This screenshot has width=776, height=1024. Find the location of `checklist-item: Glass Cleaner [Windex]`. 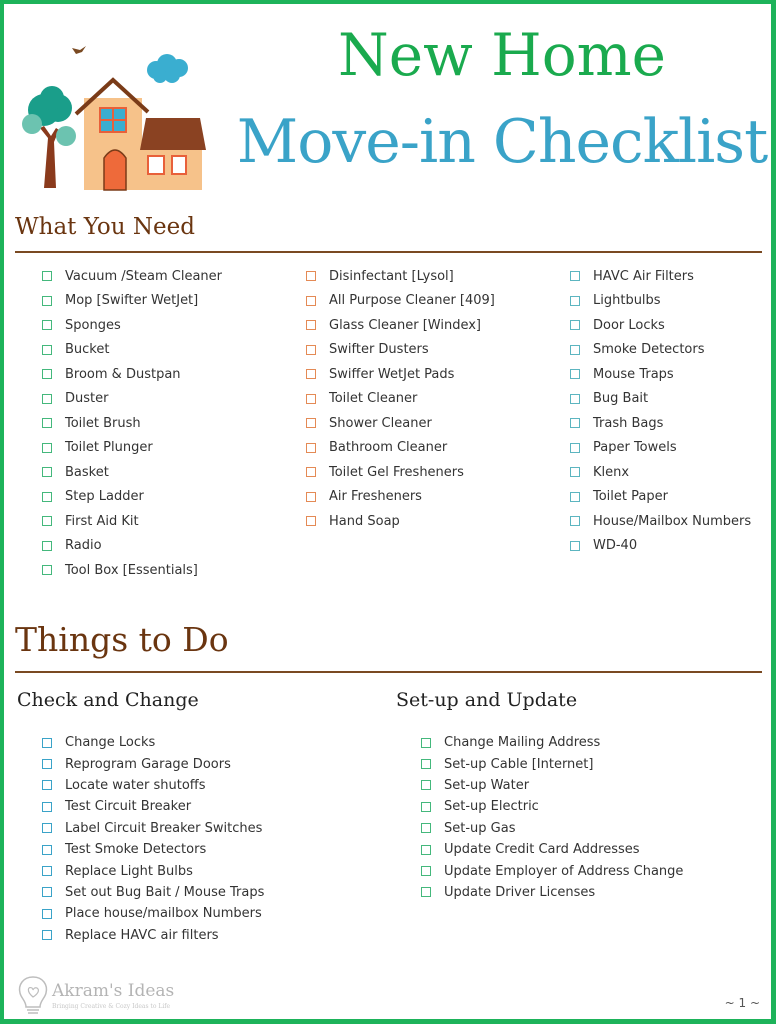

checklist-item: Glass Cleaner [Windex] is located at coordinates (400, 325).